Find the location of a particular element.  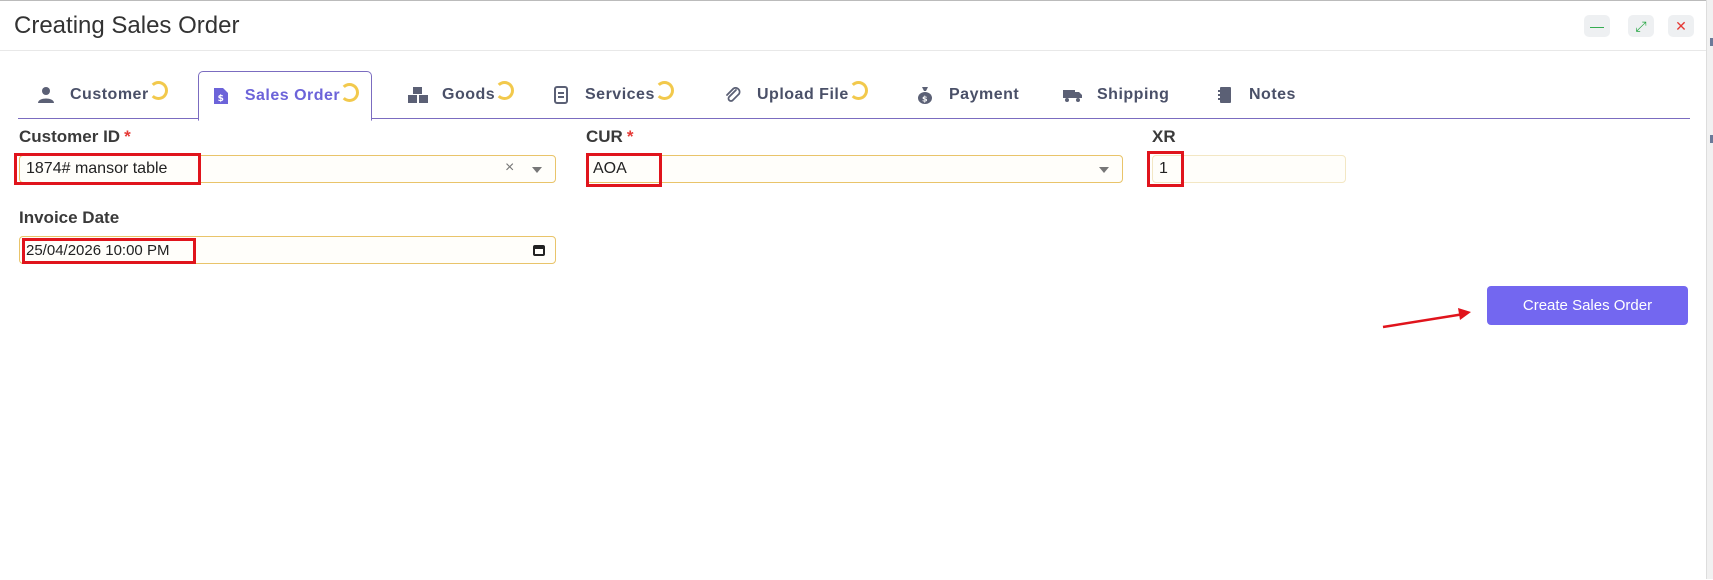

minimize-icon: — is located at coordinates (1597, 26).